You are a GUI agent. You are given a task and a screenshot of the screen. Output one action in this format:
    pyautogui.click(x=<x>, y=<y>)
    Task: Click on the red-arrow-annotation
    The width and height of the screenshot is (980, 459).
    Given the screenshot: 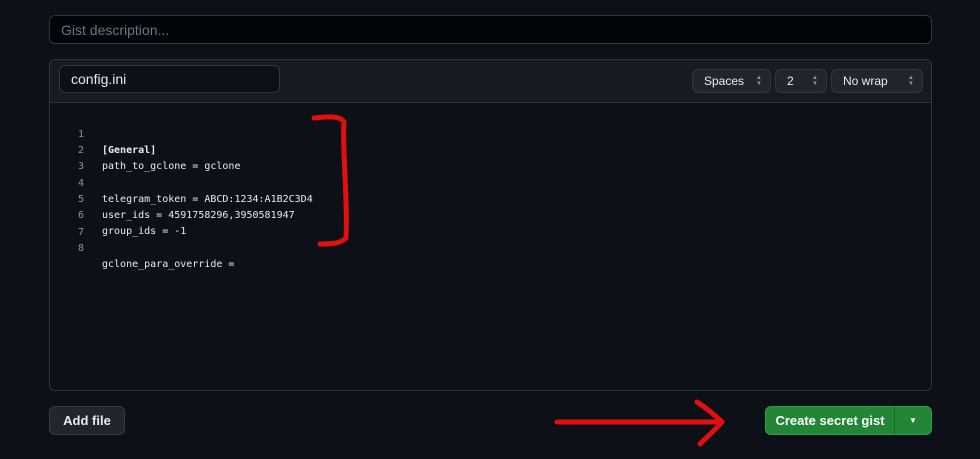 What is the action you would take?
    pyautogui.click(x=639, y=423)
    